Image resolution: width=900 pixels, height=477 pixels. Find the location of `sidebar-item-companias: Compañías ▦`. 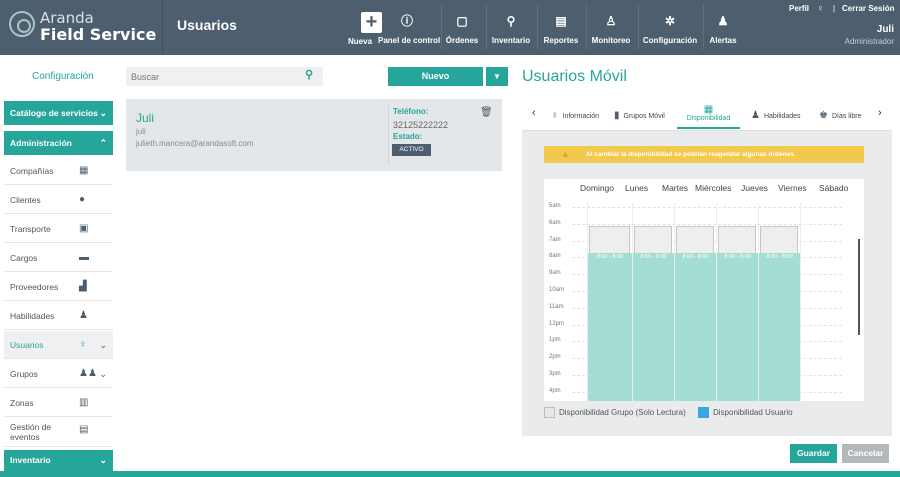

sidebar-item-companias: Compañías ▦ is located at coordinates (58, 171).